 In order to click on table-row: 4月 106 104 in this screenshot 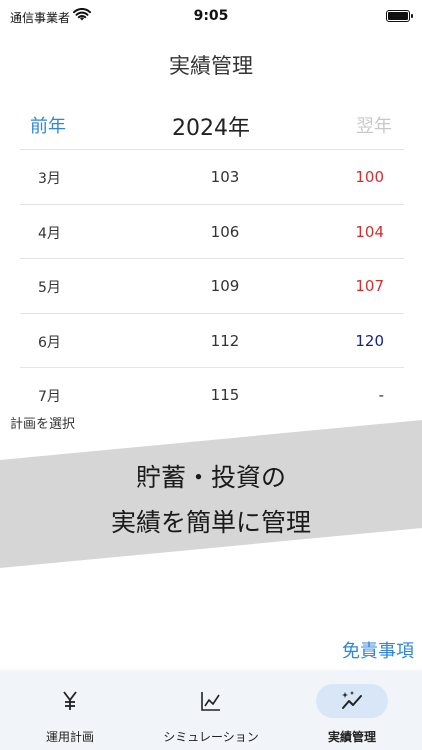, I will do `click(212, 231)`.